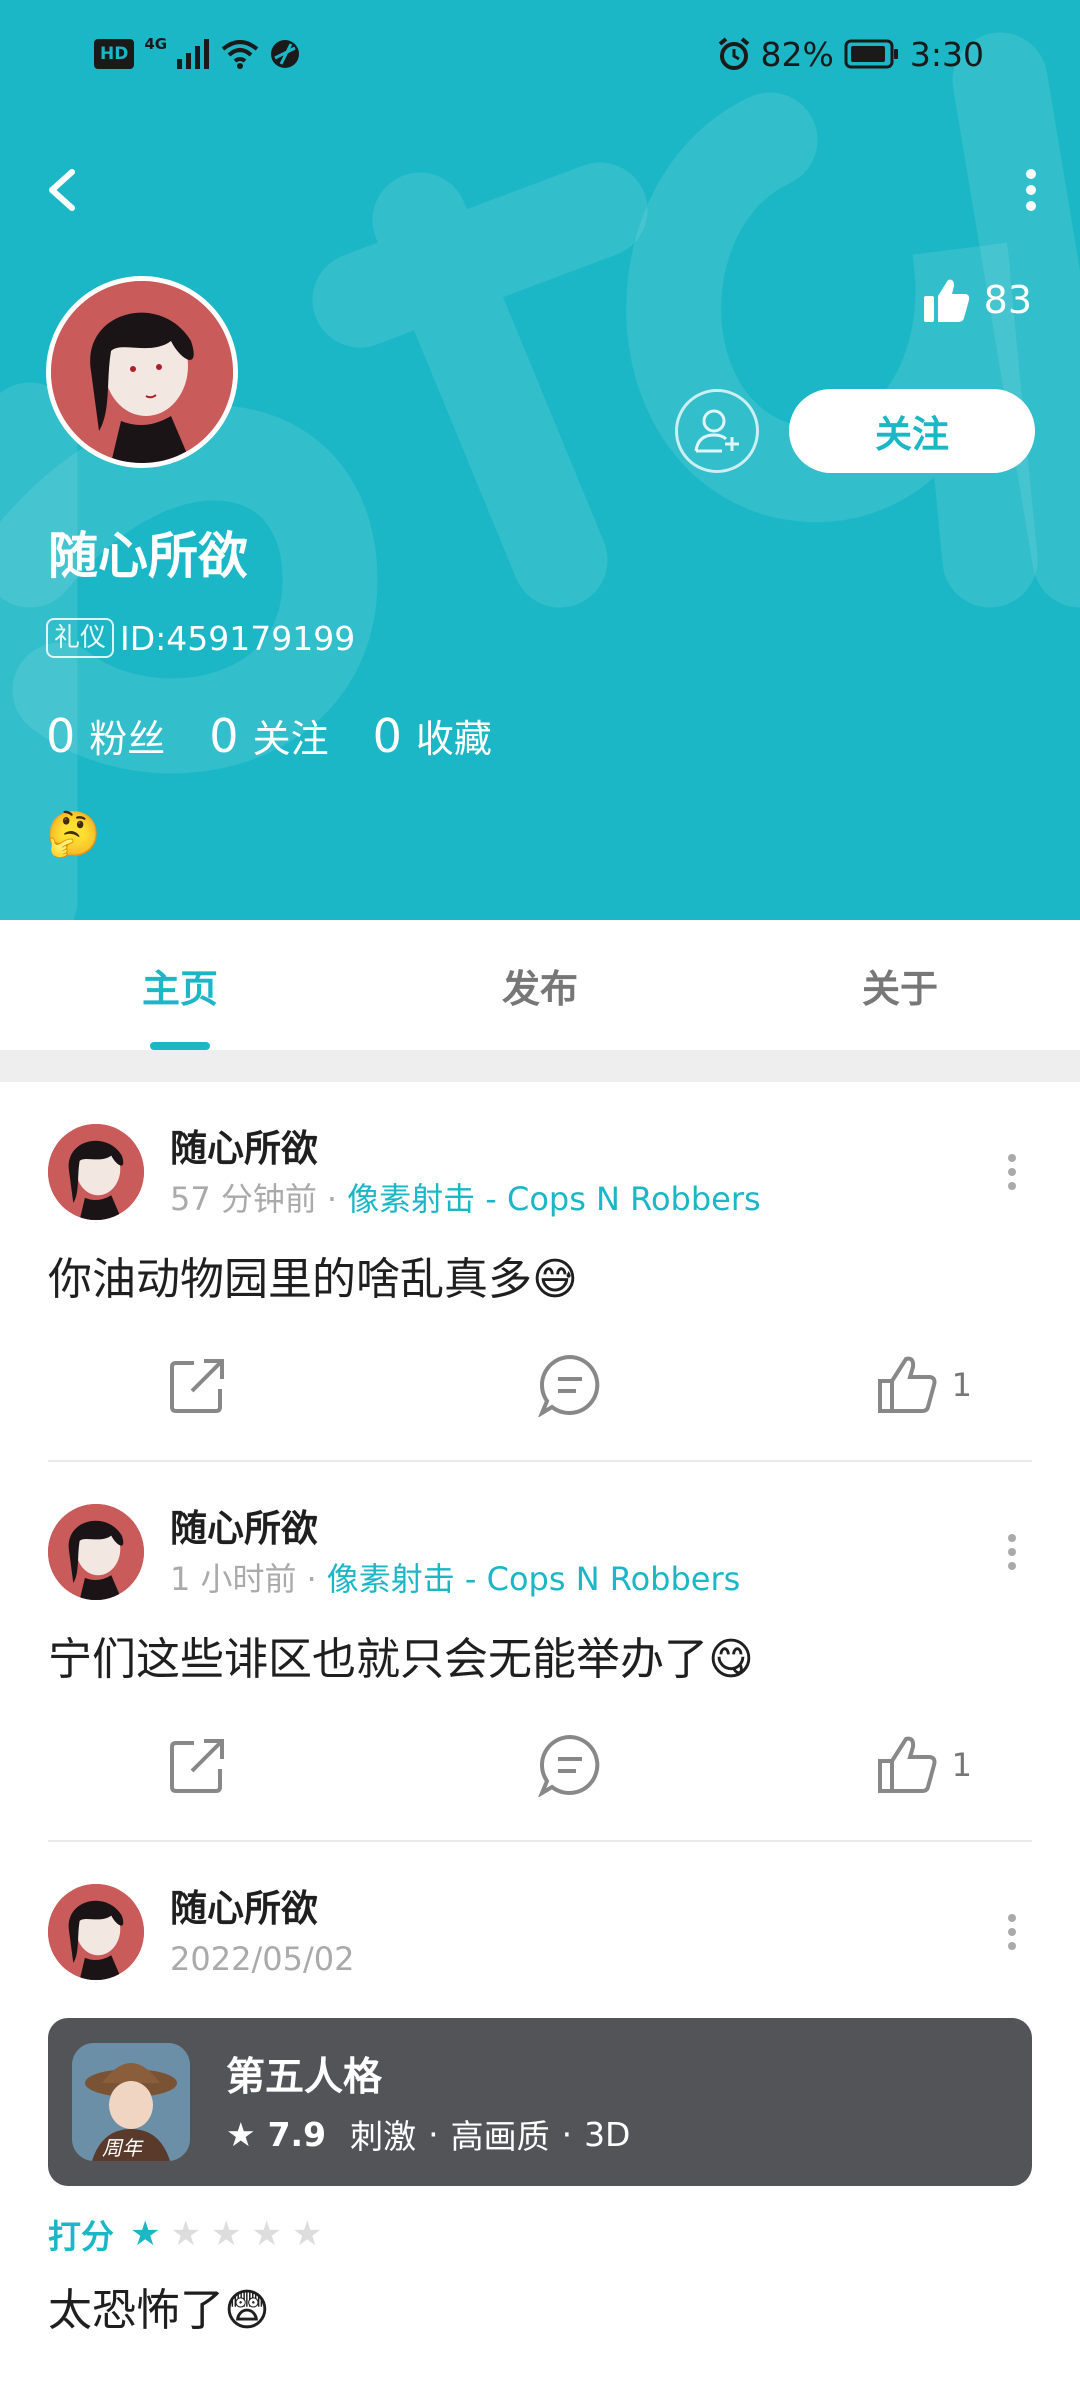 The height and width of the screenshot is (2400, 1080). Describe the element at coordinates (961, 1765) in the screenshot. I see `like-count: 1` at that location.